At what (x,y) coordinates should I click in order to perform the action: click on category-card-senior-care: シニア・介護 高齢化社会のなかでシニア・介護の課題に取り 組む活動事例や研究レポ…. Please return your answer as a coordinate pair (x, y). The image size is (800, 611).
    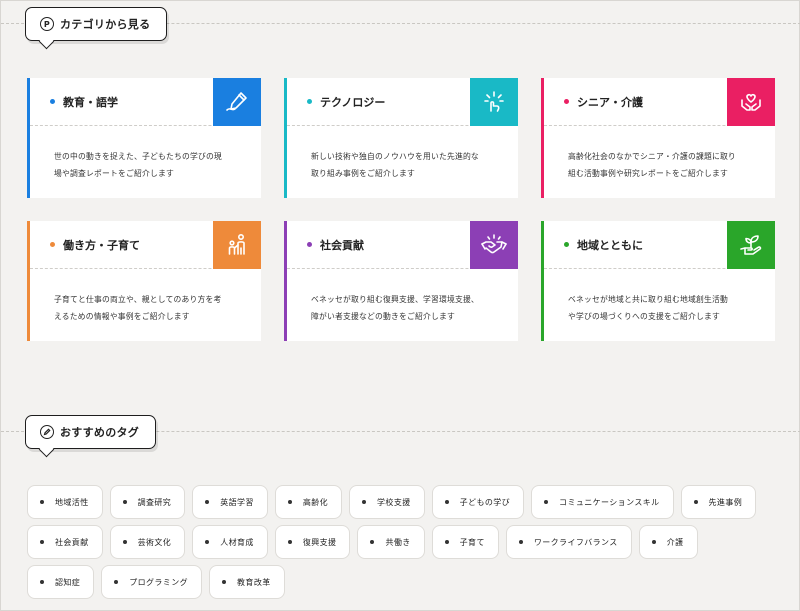
    Looking at the image, I should click on (658, 138).